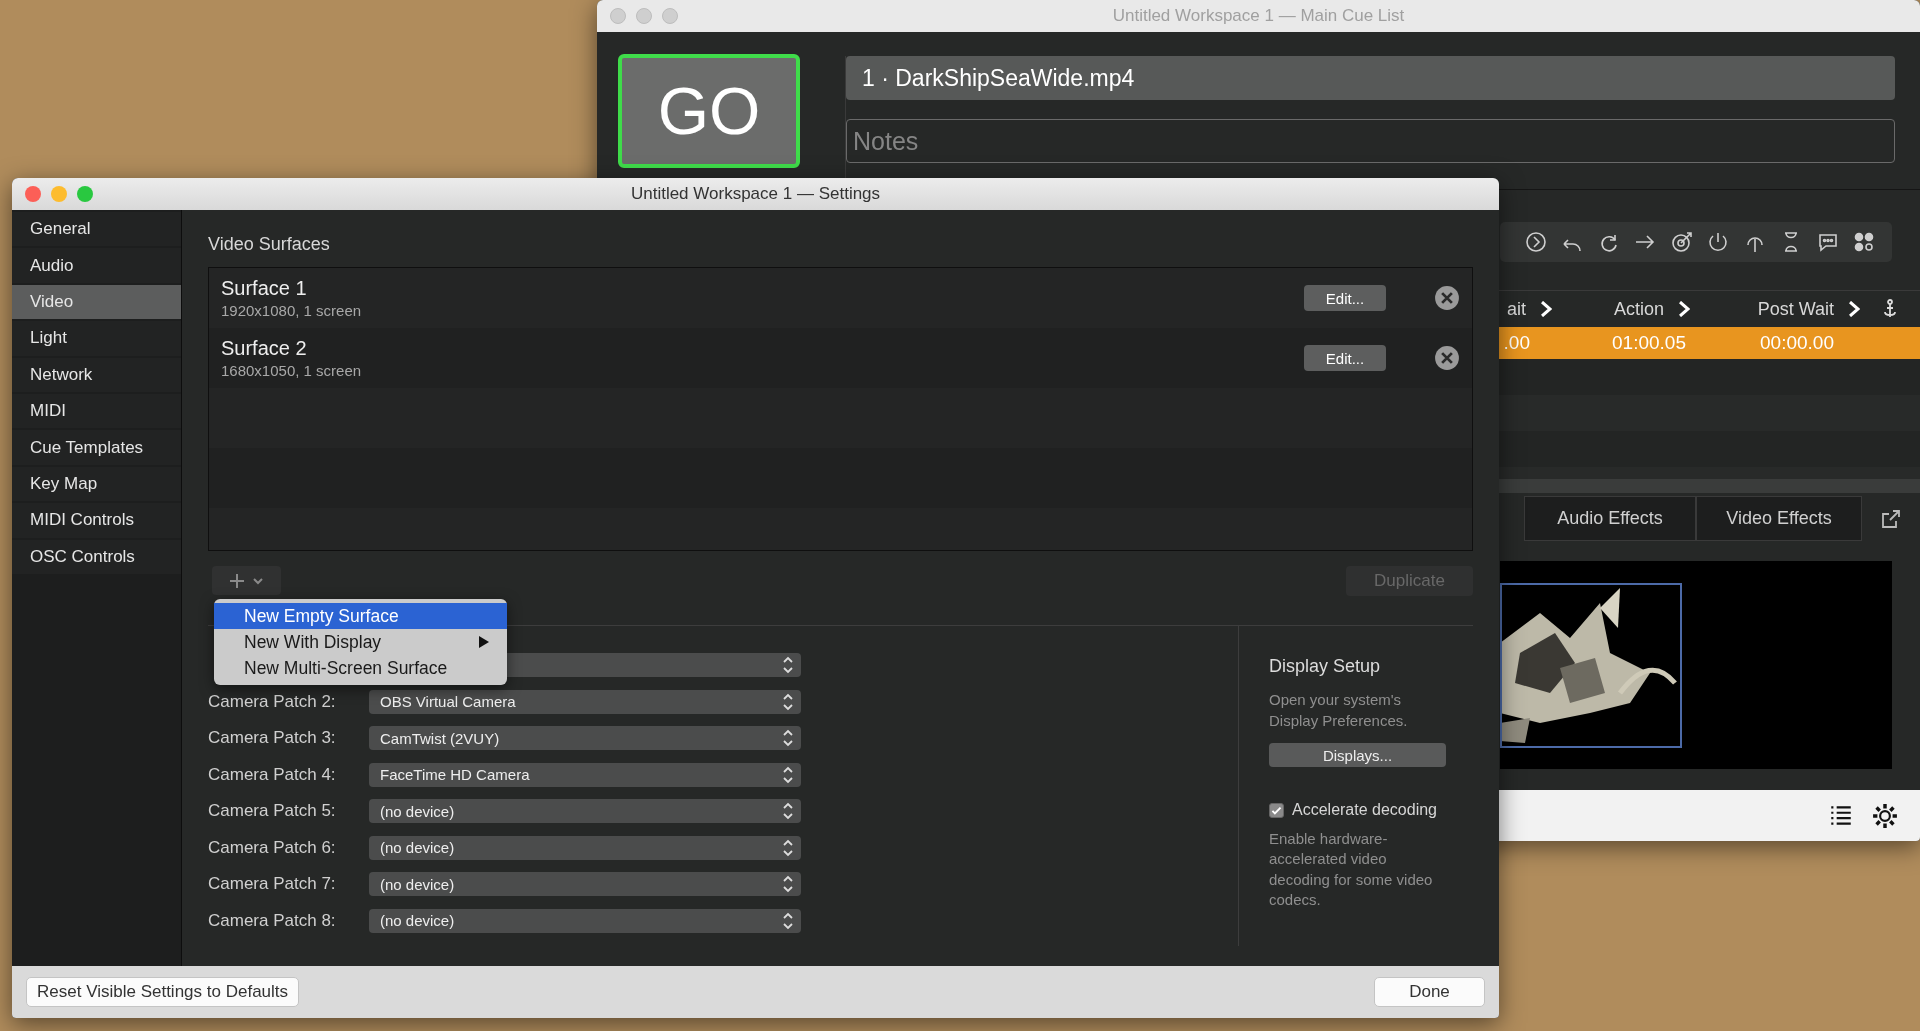 This screenshot has width=1920, height=1031. What do you see at coordinates (1516, 309) in the screenshot?
I see `column-header: ait` at bounding box center [1516, 309].